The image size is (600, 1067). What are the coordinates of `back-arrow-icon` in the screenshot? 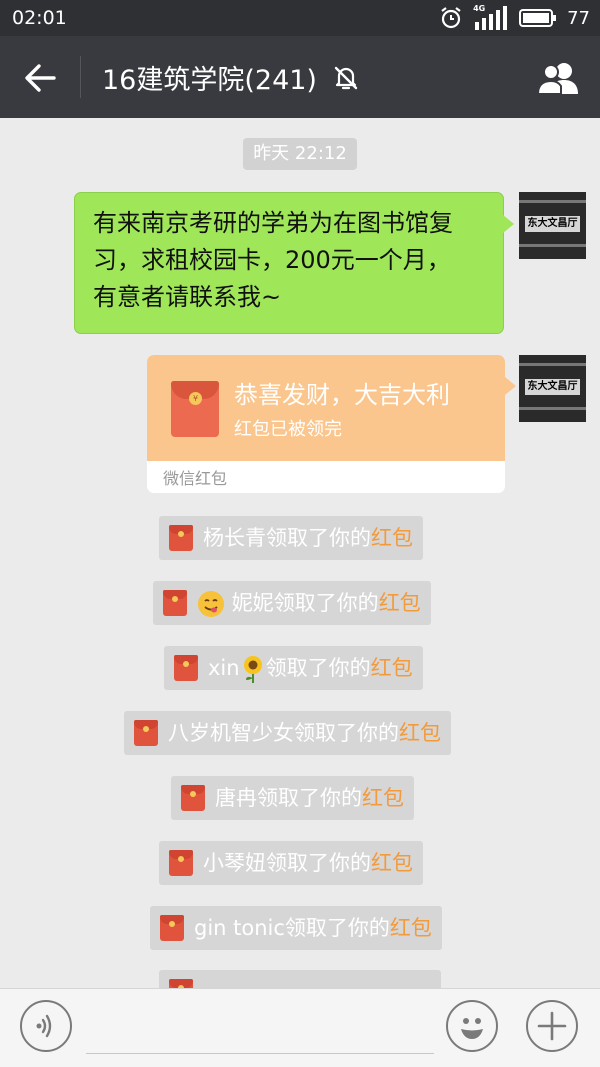 It's located at (40, 78).